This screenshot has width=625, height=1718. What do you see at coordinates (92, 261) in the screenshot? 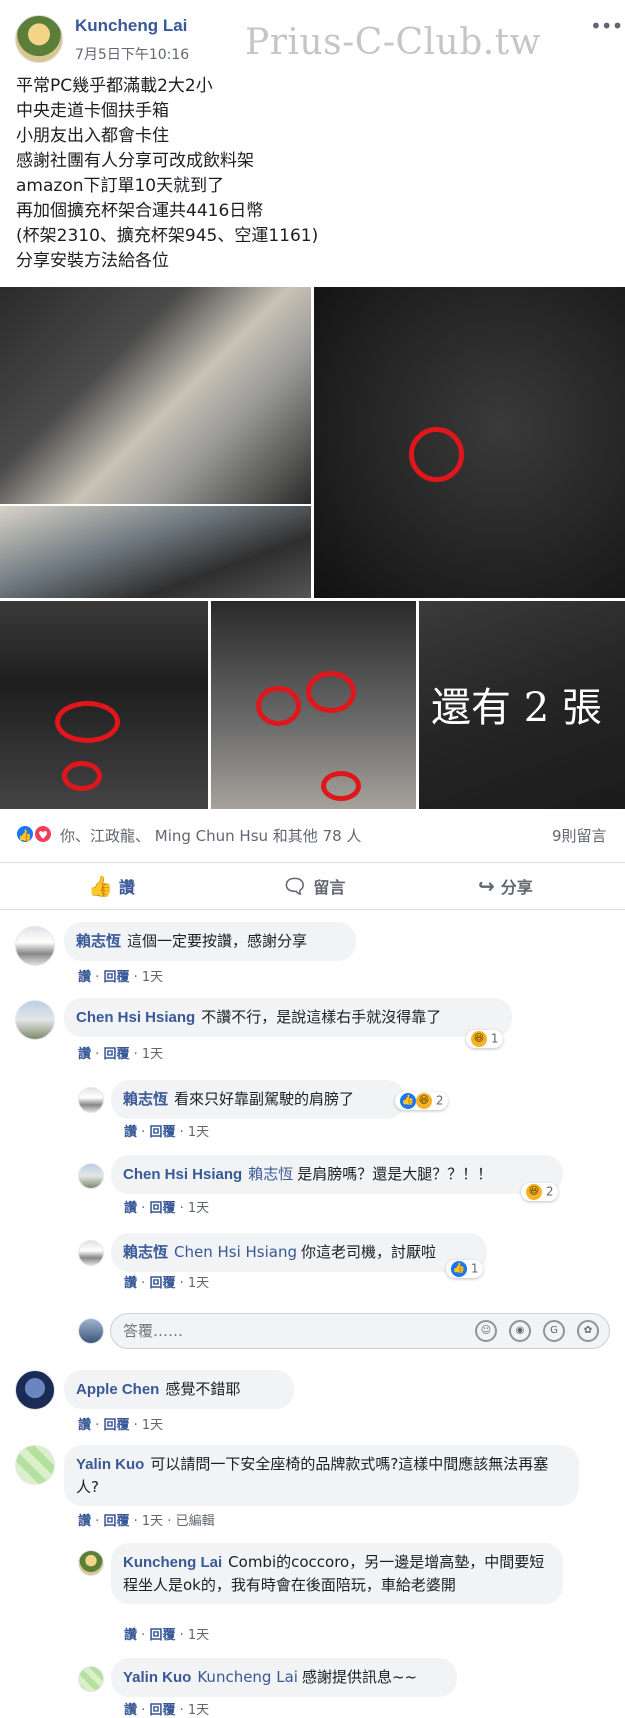
I see `post-line: 分享安裝方法給各位` at bounding box center [92, 261].